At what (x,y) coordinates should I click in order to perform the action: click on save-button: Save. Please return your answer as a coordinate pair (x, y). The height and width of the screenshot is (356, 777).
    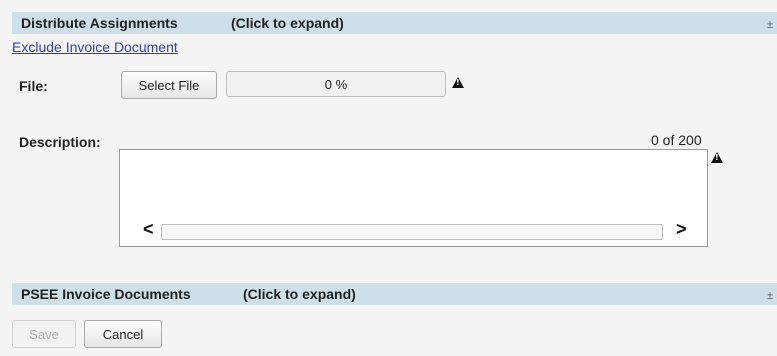
    Looking at the image, I should click on (44, 334).